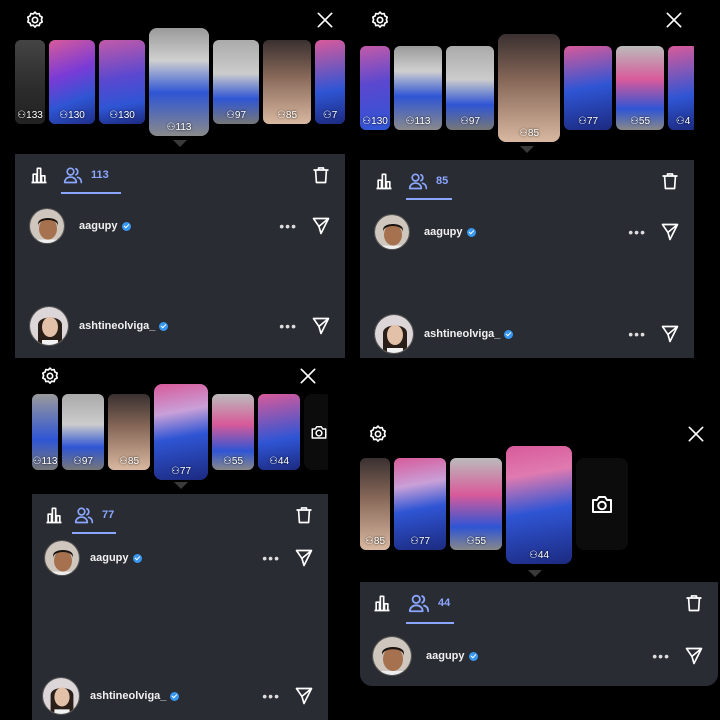  What do you see at coordinates (527, 181) in the screenshot?
I see `viewers-toolbar: 85` at bounding box center [527, 181].